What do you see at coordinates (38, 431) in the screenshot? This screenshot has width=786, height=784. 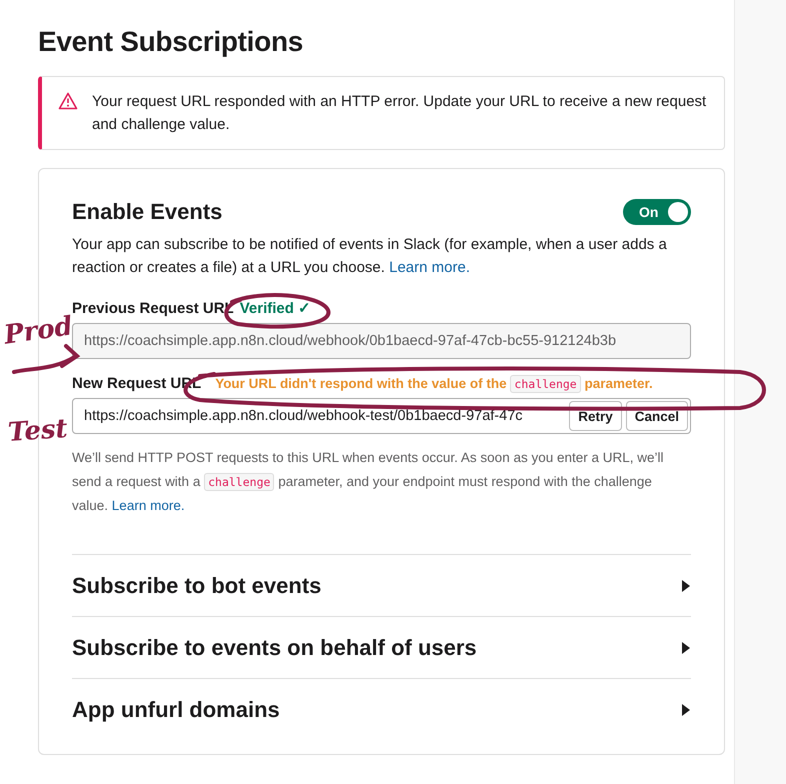 I see `handwritten-note: Test` at bounding box center [38, 431].